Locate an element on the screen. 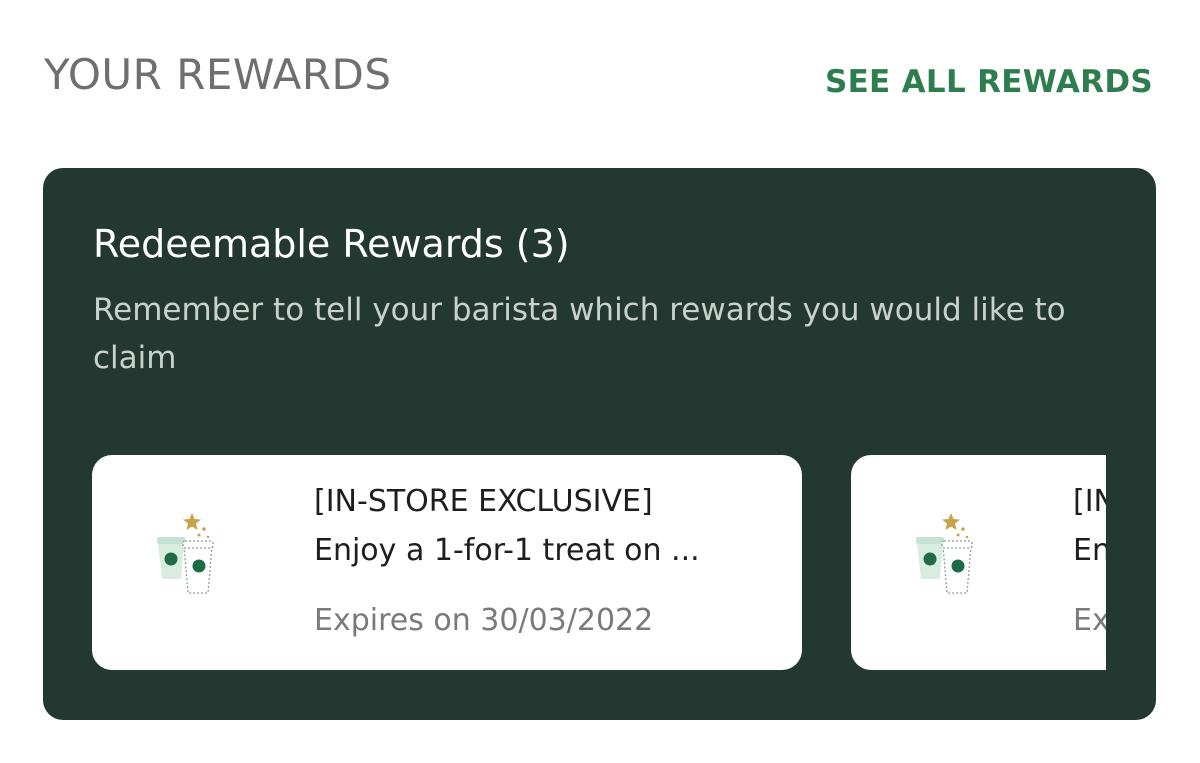 The image size is (1200, 763). section-title: YOUR REWARDS is located at coordinates (218, 74).